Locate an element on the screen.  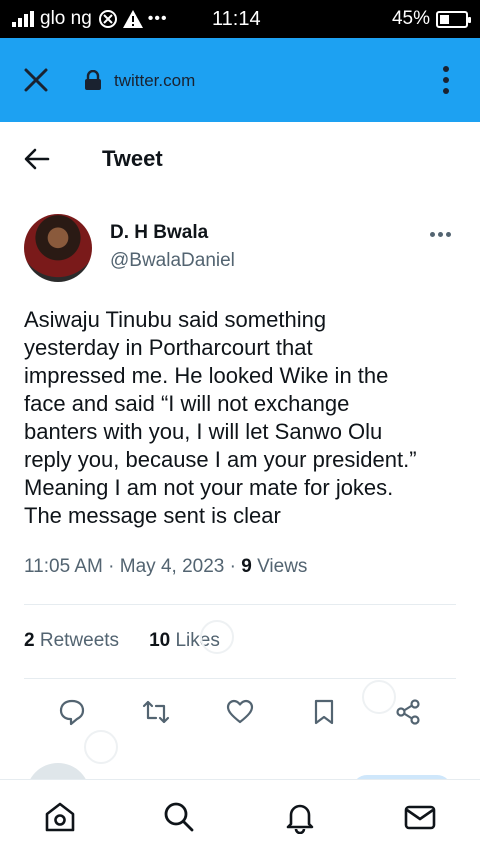
author-name: D. H Bwala is located at coordinates (159, 233).